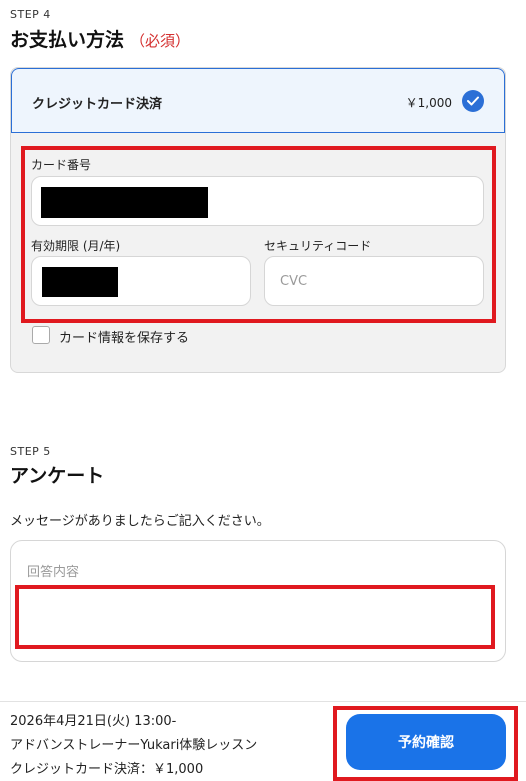 This screenshot has width=526, height=781. I want to click on booking-datetime: 2026年4月21日(火) 13:00-, so click(93, 721).